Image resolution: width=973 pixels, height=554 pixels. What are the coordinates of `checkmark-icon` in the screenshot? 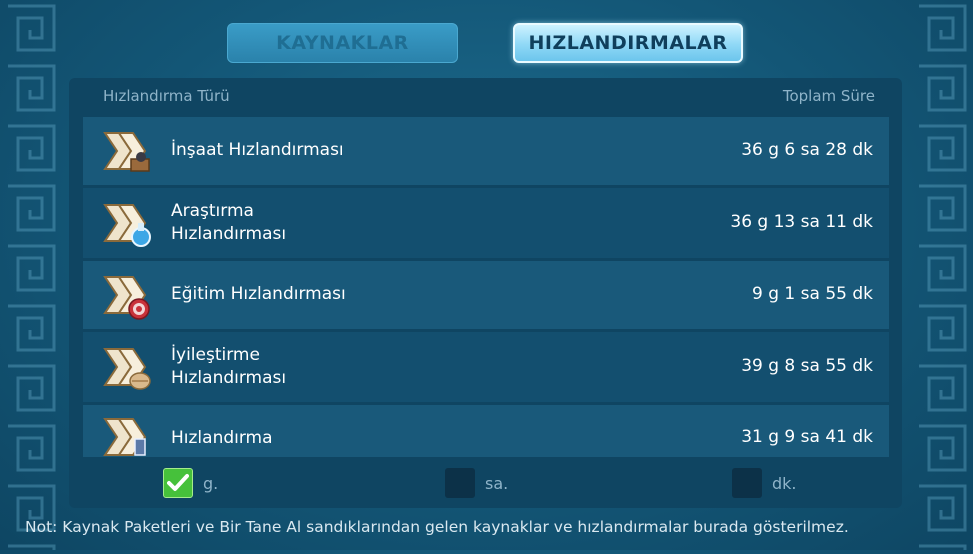 It's located at (178, 482).